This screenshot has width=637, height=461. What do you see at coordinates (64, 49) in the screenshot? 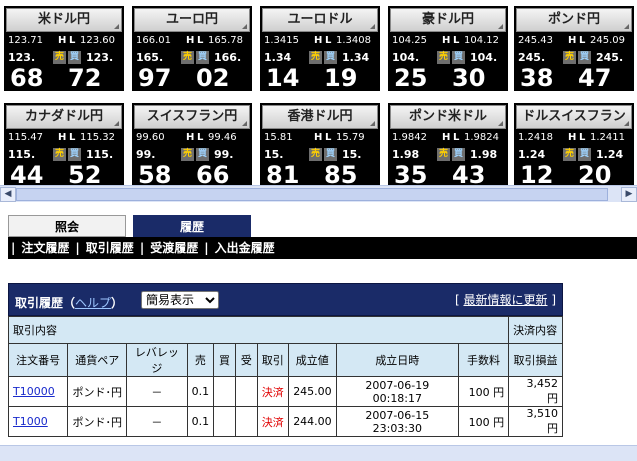
I see `rate-tile: 米ドル円 123.71 H L 123.60 123. 売買 123. 68 72` at bounding box center [64, 49].